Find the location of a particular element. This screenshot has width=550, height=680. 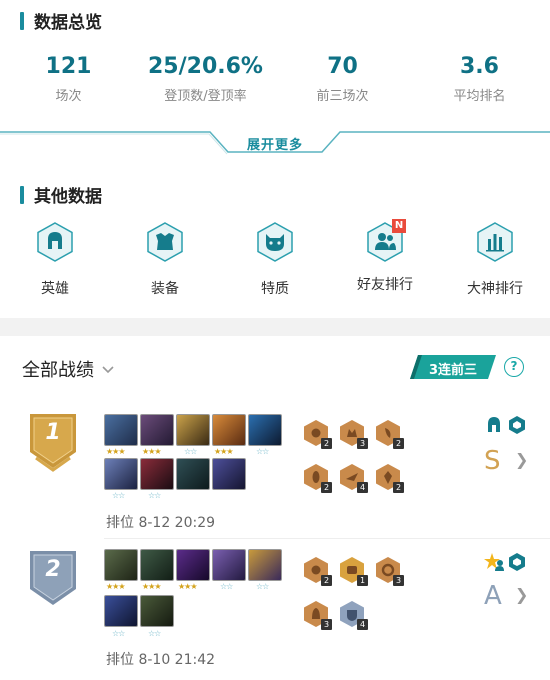

item-icon: 4 is located at coordinates (354, 615).